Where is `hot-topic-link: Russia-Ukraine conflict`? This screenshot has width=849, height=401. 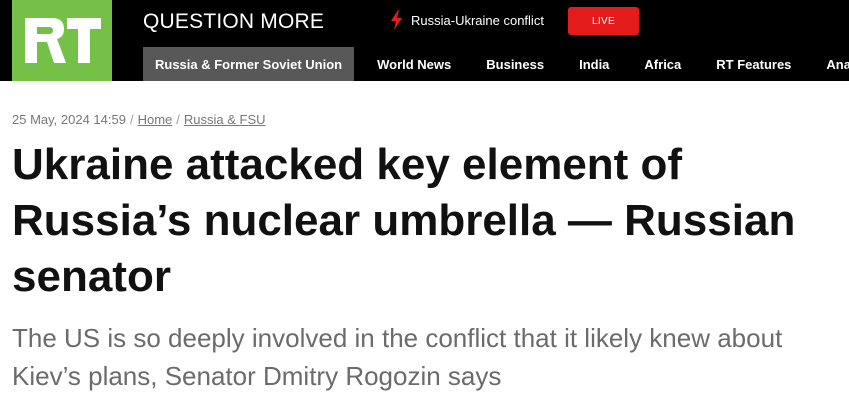
hot-topic-link: Russia-Ukraine conflict is located at coordinates (467, 20).